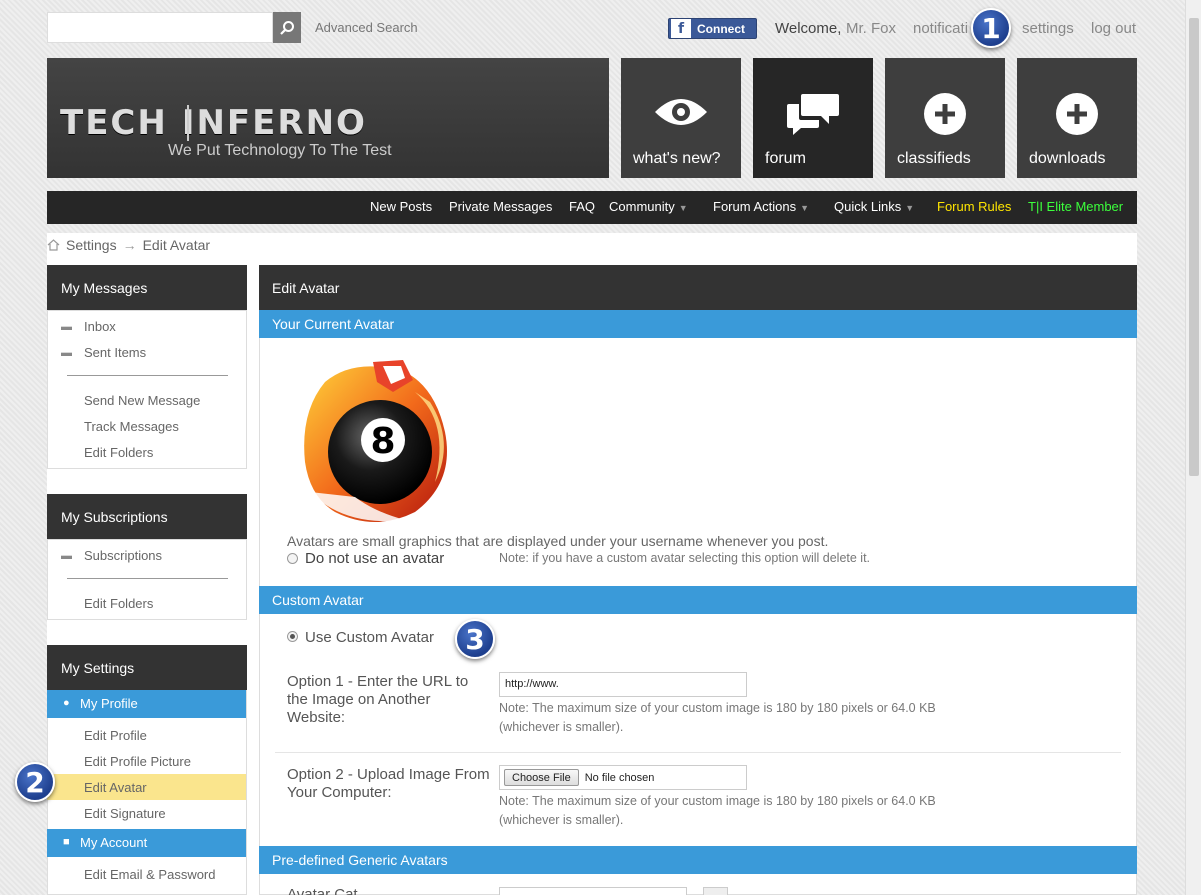  Describe the element at coordinates (176, 245) in the screenshot. I see `breadcrumb-current: Edit Avatar` at that location.